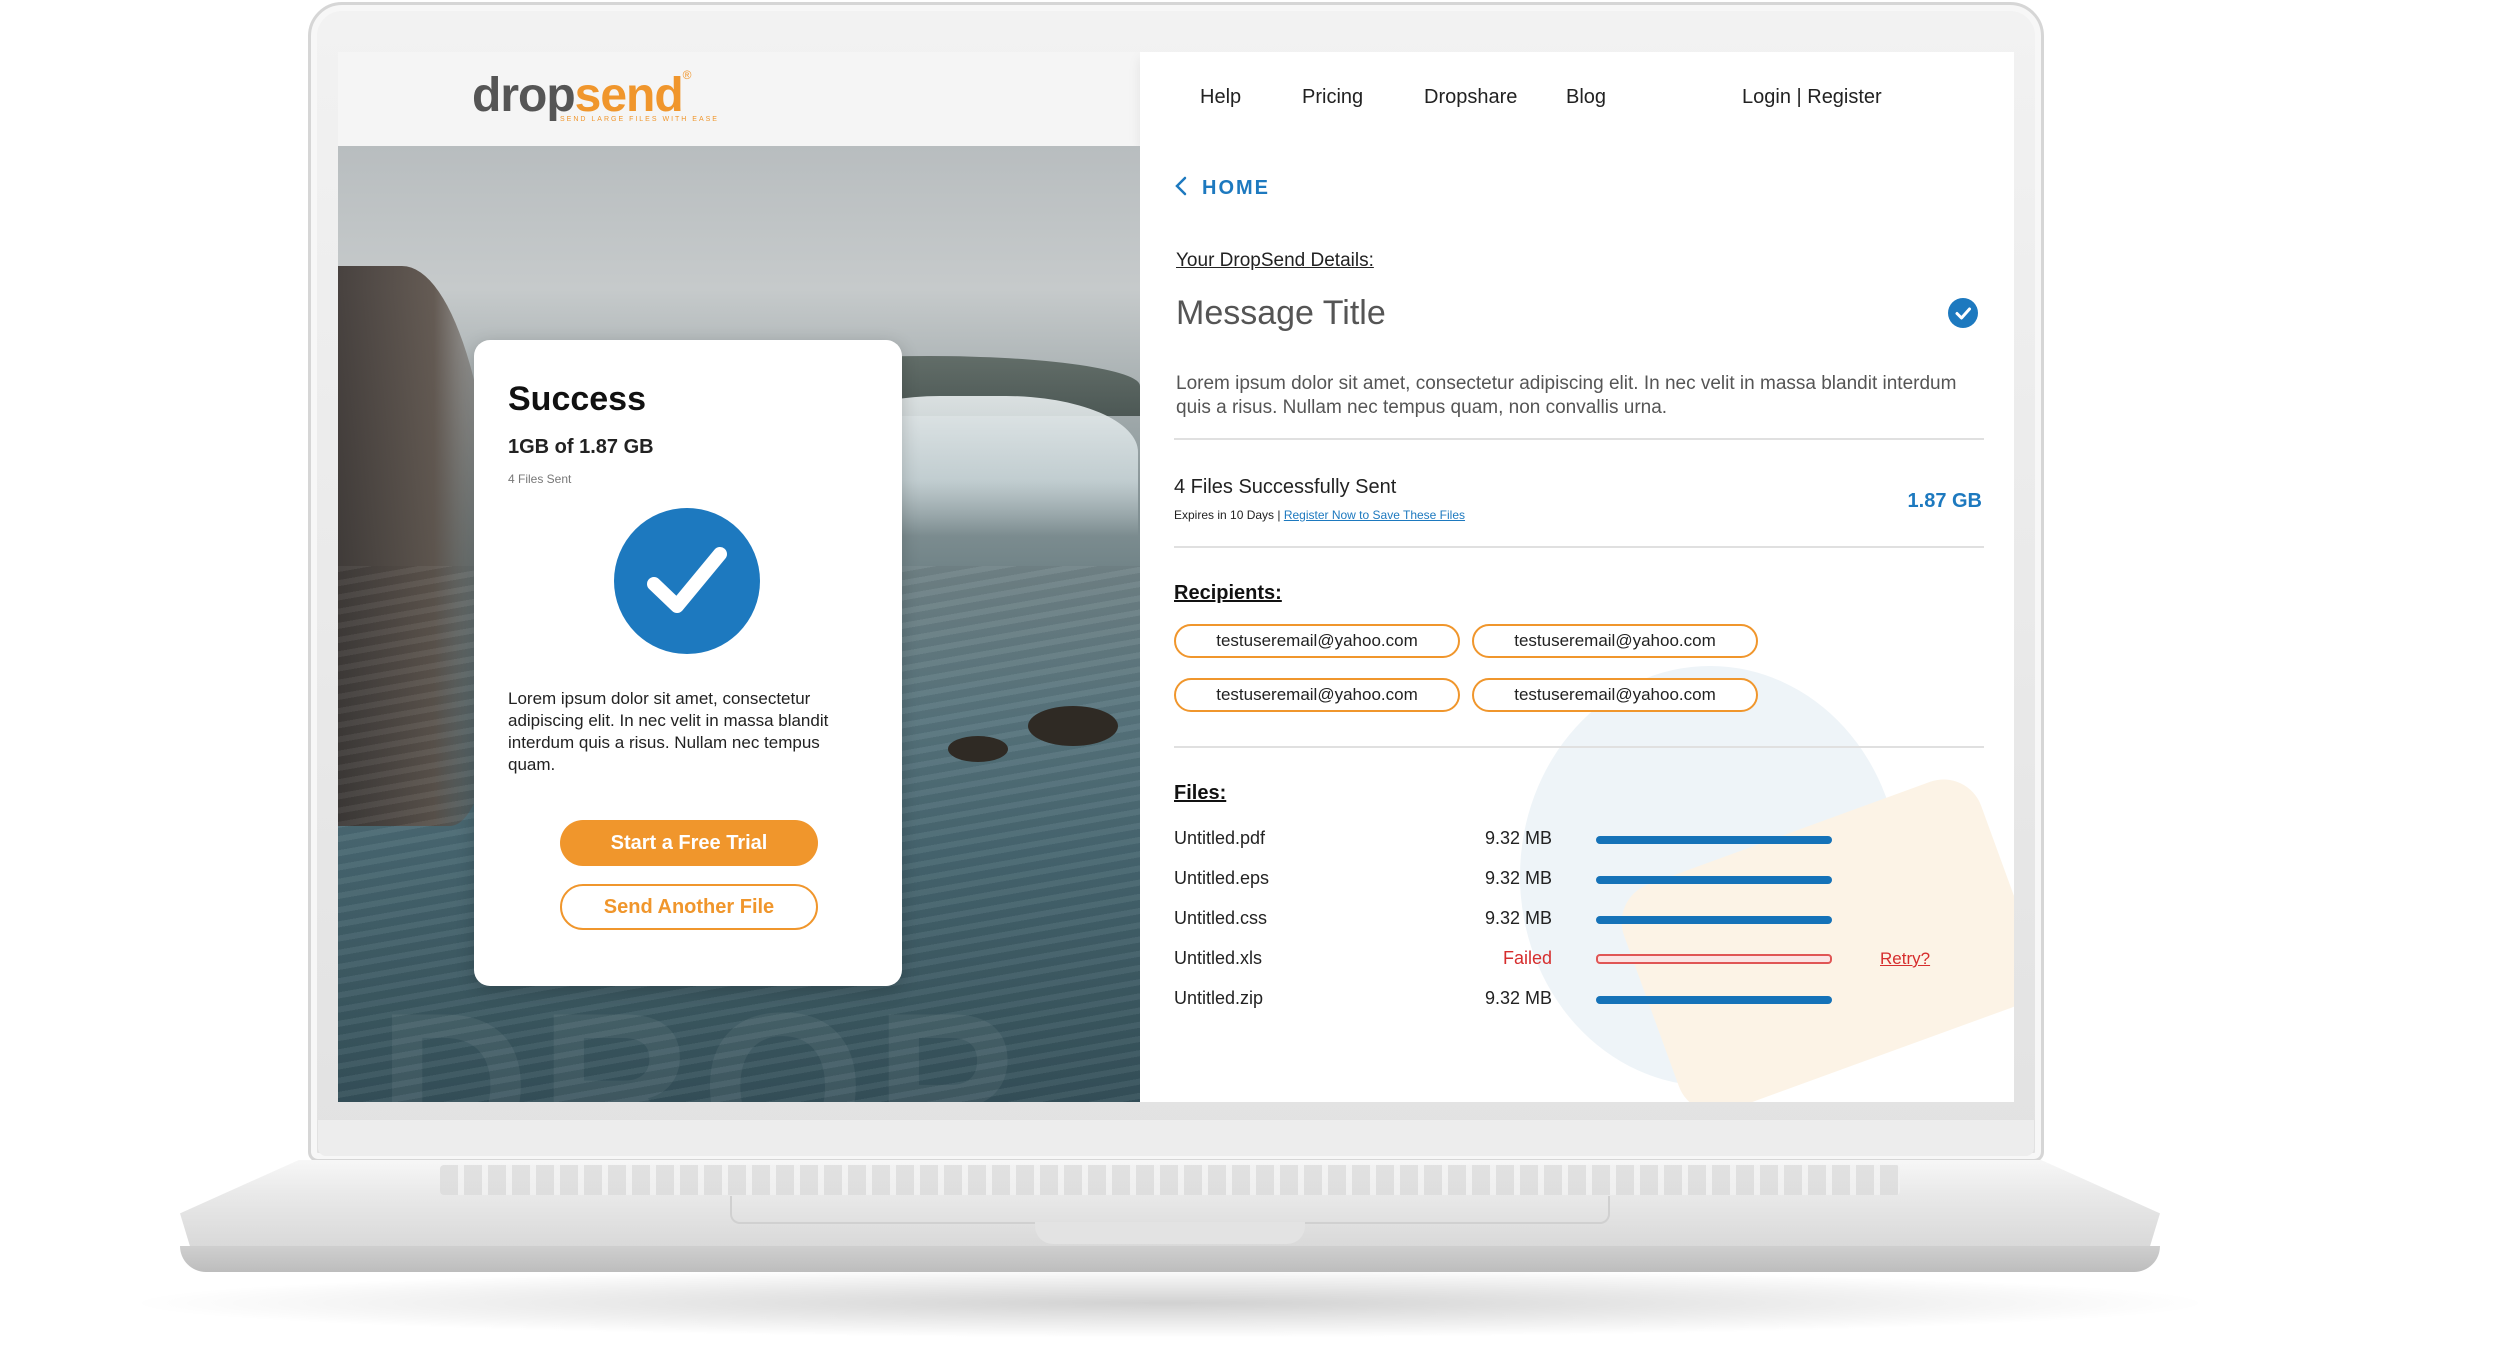  Describe the element at coordinates (701, 1035) in the screenshot. I see `hero-watermark: DROP` at that location.